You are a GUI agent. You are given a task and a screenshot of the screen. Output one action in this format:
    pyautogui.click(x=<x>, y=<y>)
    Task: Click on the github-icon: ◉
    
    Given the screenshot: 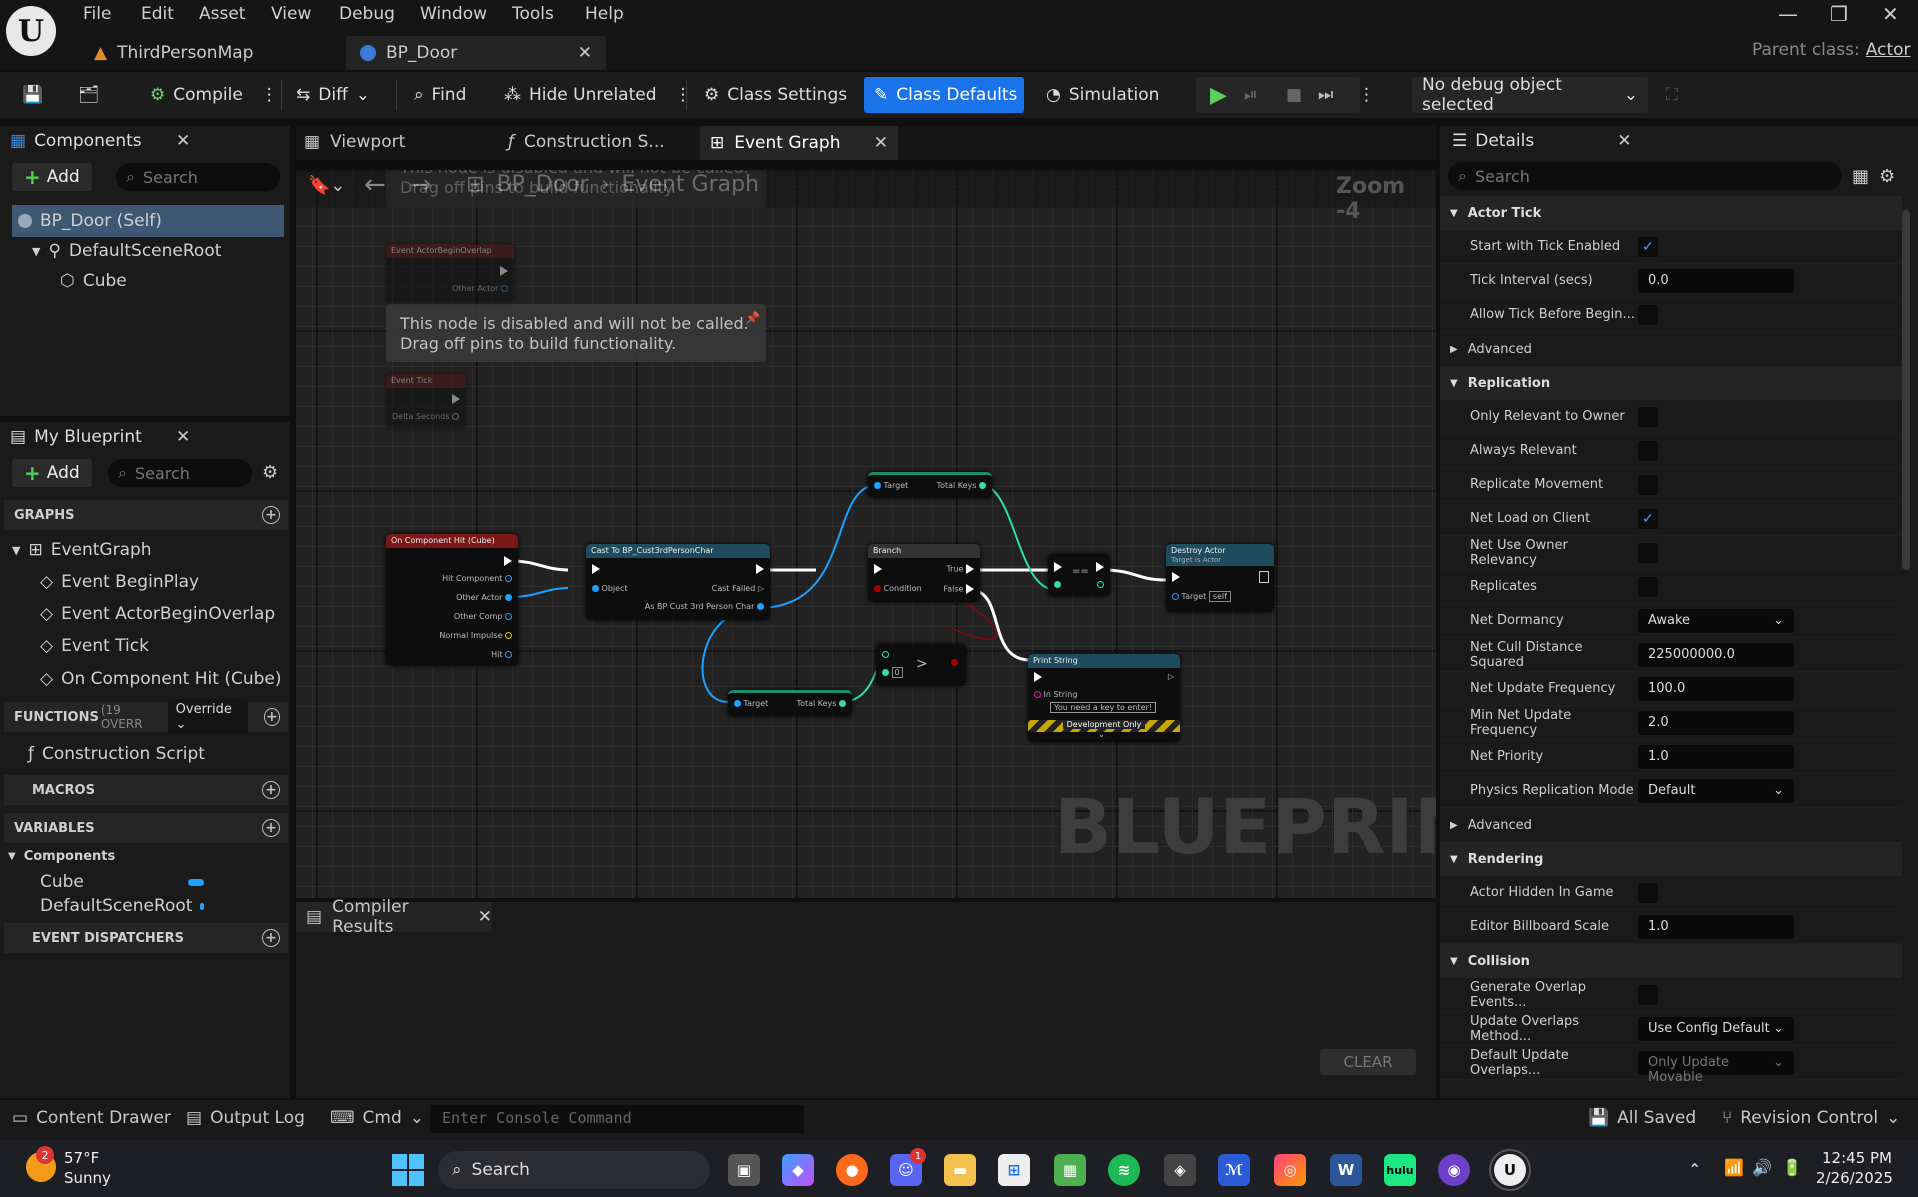 What is the action you would take?
    pyautogui.click(x=1454, y=1170)
    